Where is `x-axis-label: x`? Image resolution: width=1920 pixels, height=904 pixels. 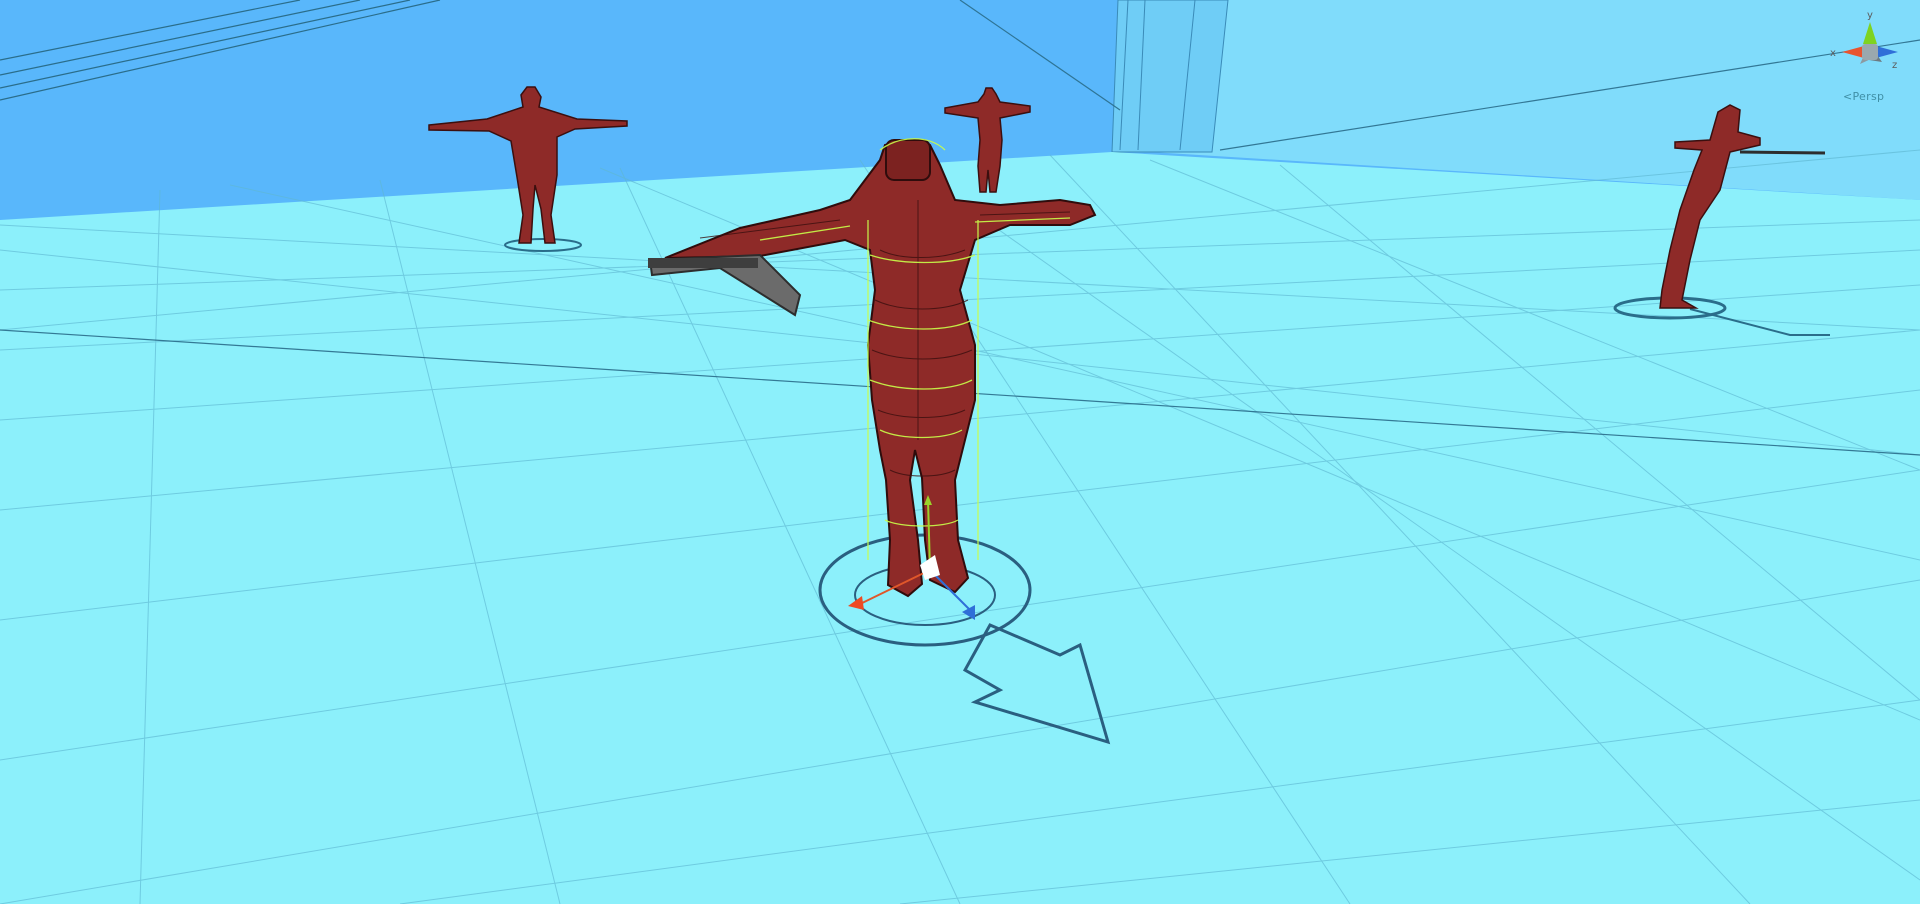
x-axis-label: x is located at coordinates (1833, 53).